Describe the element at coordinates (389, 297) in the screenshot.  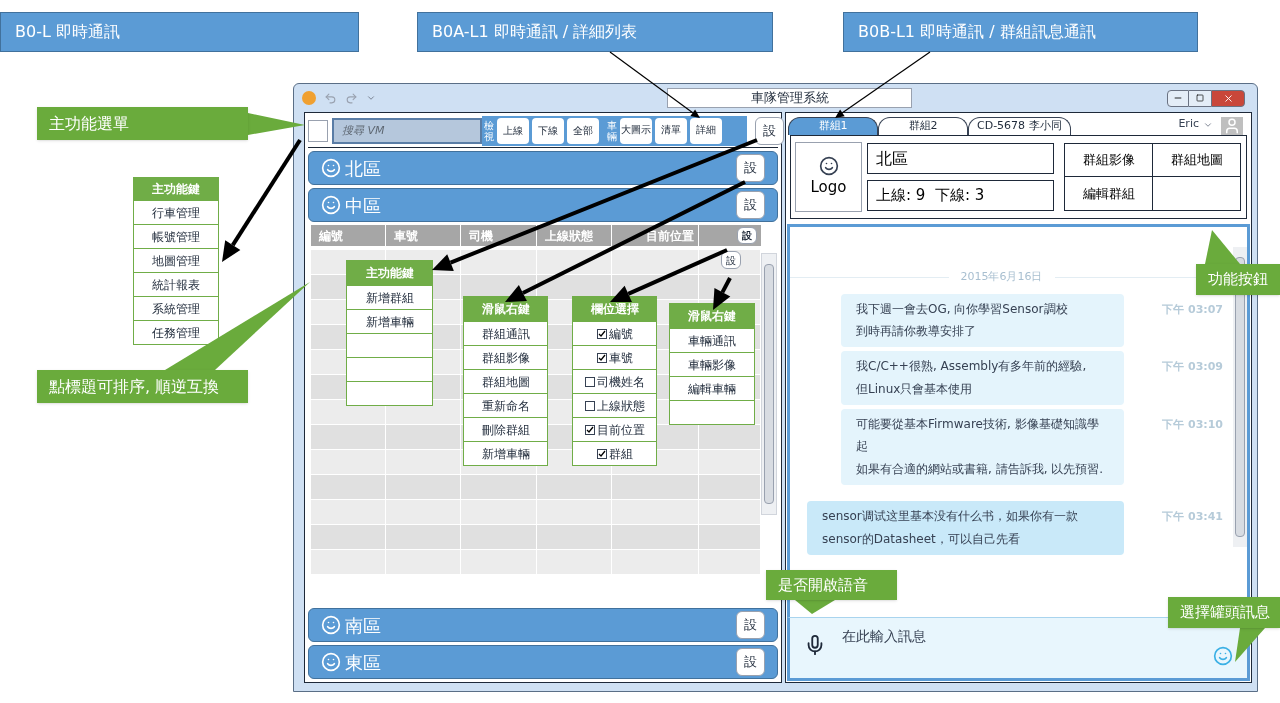
I see `menu-item: 新增群組` at that location.